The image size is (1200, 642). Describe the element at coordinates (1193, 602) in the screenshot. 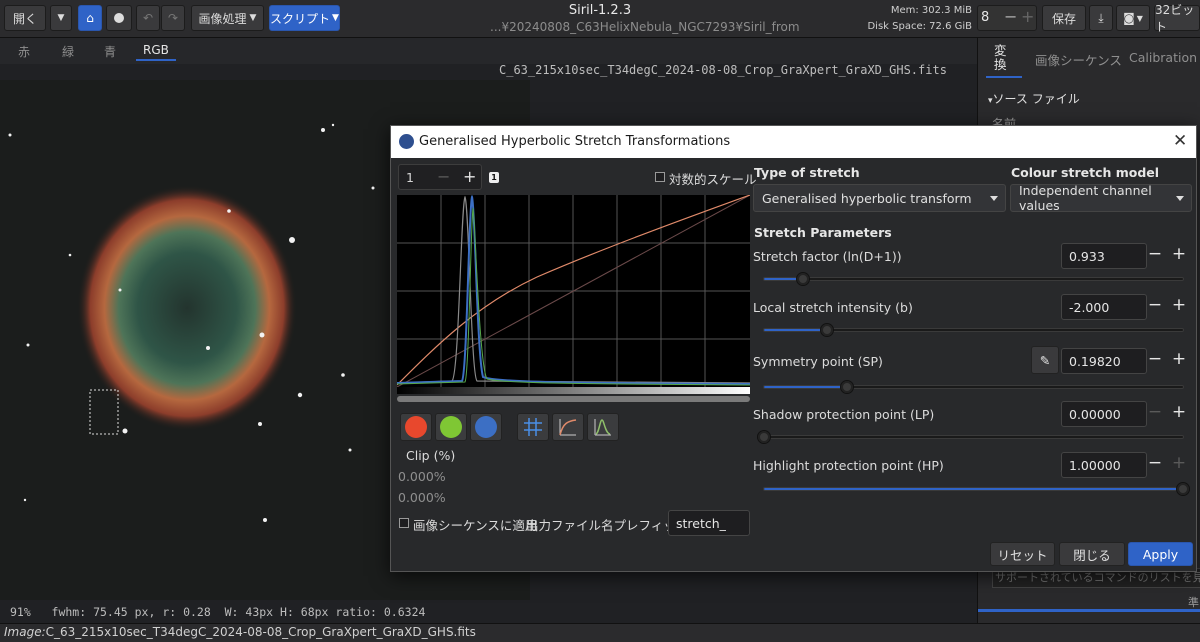

I see `footer-label: 準` at that location.